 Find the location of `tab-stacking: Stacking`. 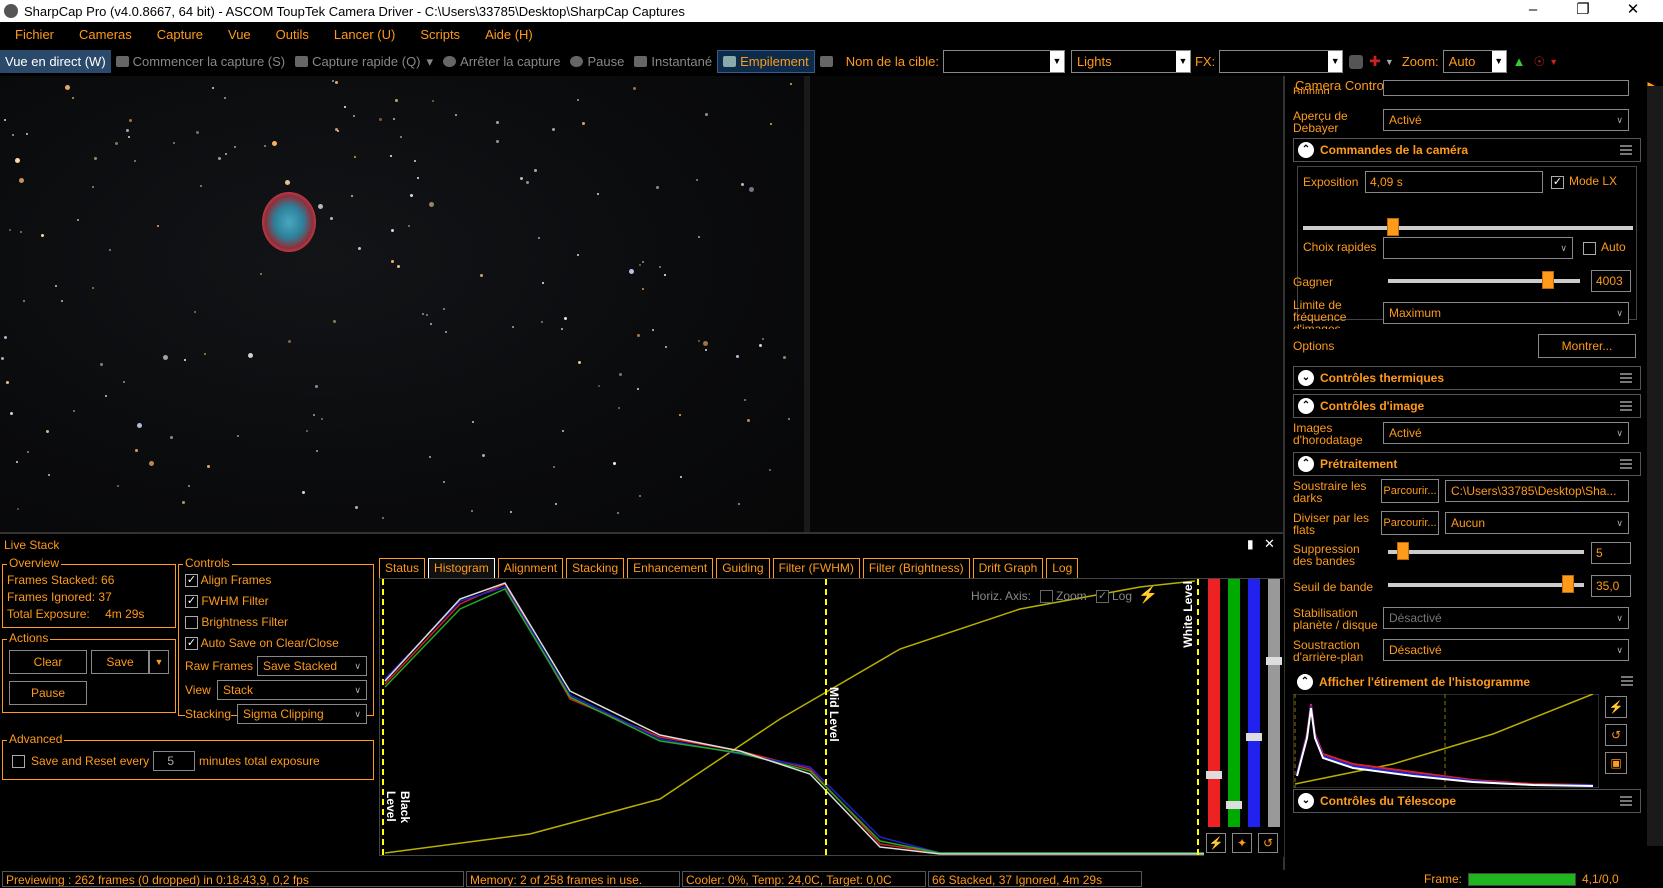

tab-stacking: Stacking is located at coordinates (595, 568).